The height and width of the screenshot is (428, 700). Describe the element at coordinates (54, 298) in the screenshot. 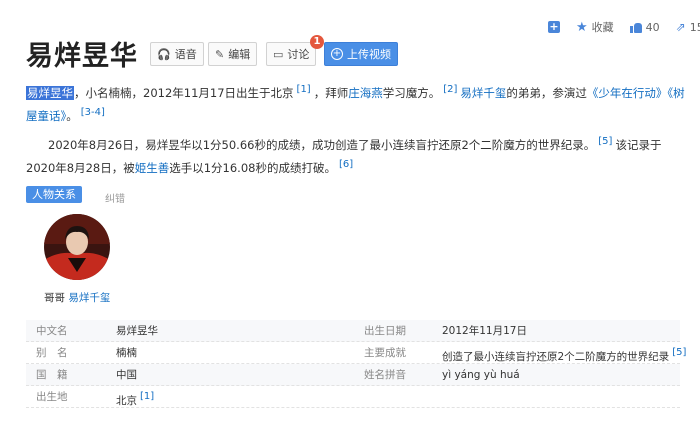

I see `relation-label: 哥哥` at that location.